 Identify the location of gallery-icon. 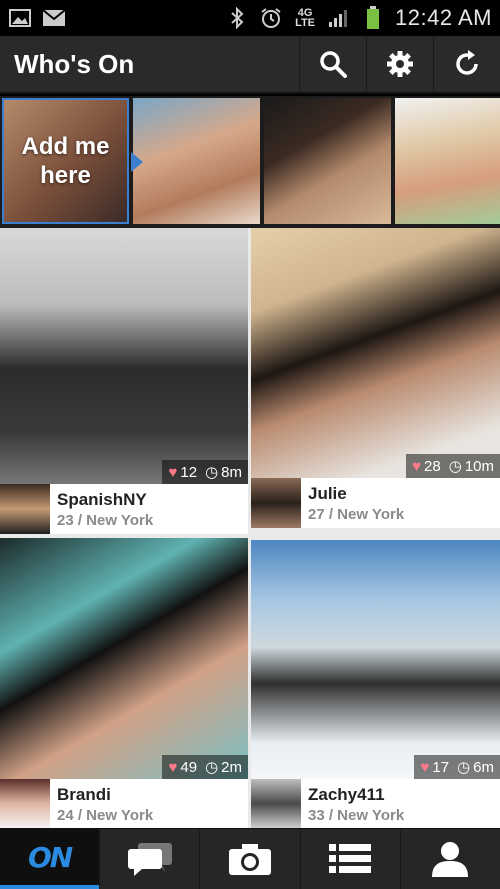
(20, 18).